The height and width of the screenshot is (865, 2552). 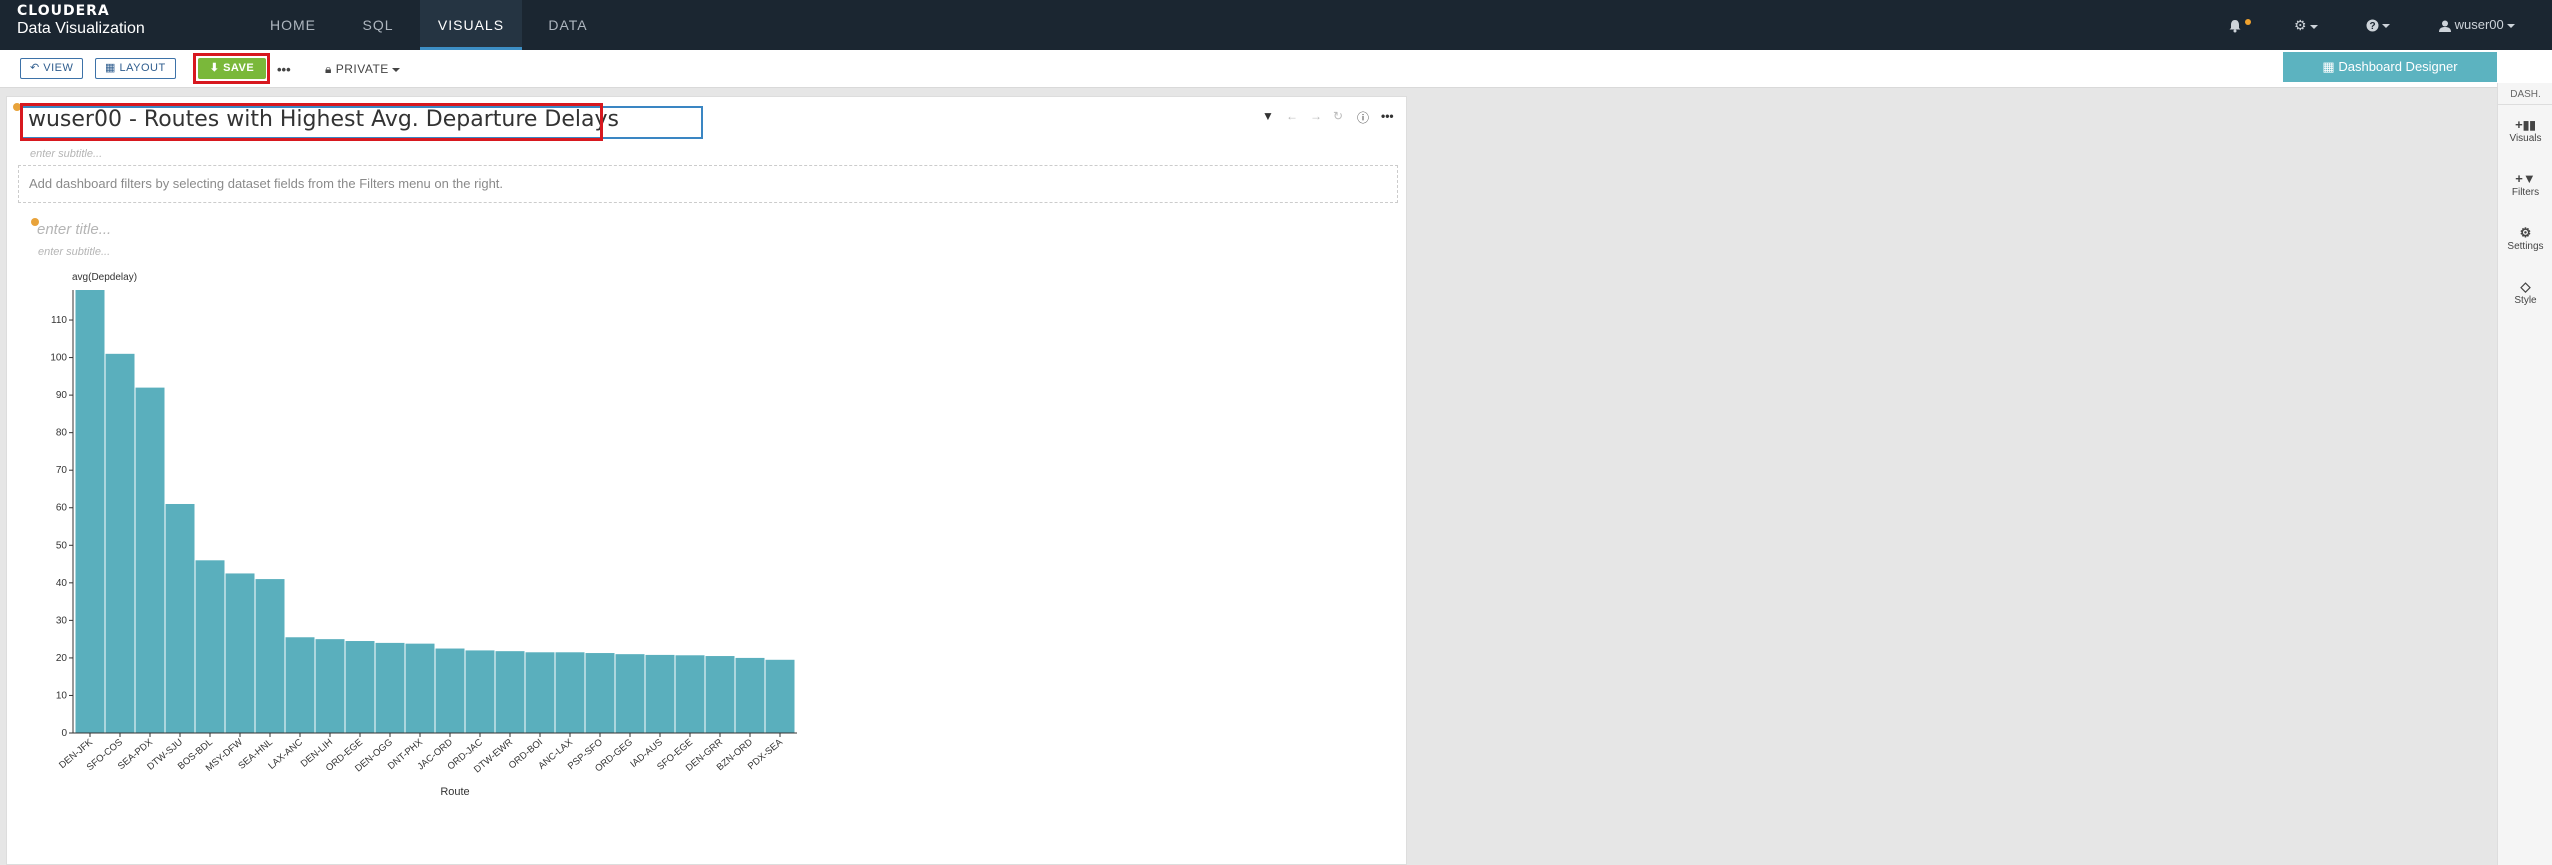 I want to click on nav-tab-home: HOME, so click(x=293, y=25).